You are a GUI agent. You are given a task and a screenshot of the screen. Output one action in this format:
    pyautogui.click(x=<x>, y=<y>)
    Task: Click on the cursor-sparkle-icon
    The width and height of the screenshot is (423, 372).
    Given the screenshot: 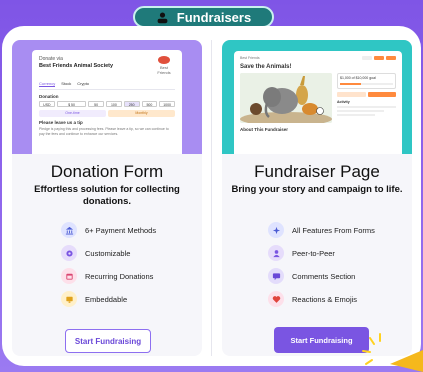 What is the action you would take?
    pyautogui.click(x=392, y=352)
    